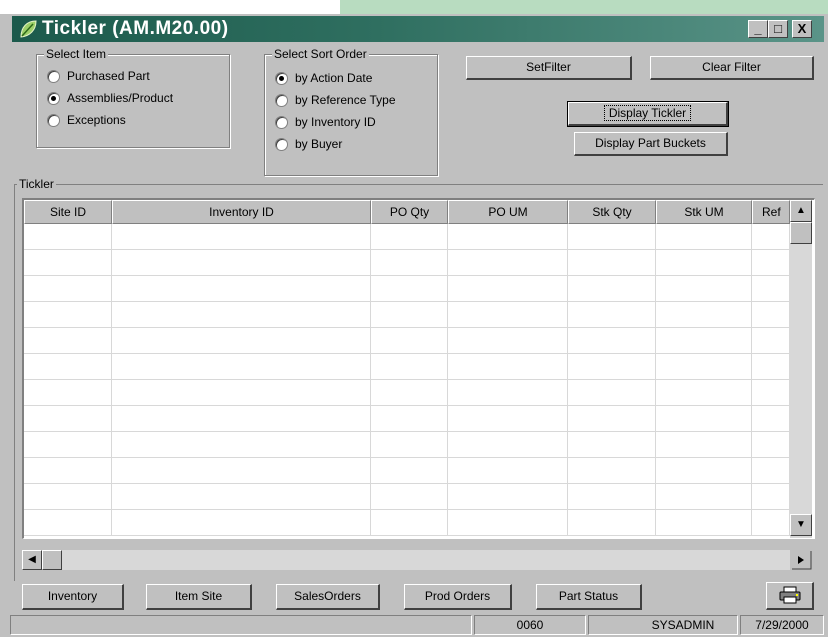 The width and height of the screenshot is (828, 637). I want to click on vertical-scroll-thumb, so click(801, 233).